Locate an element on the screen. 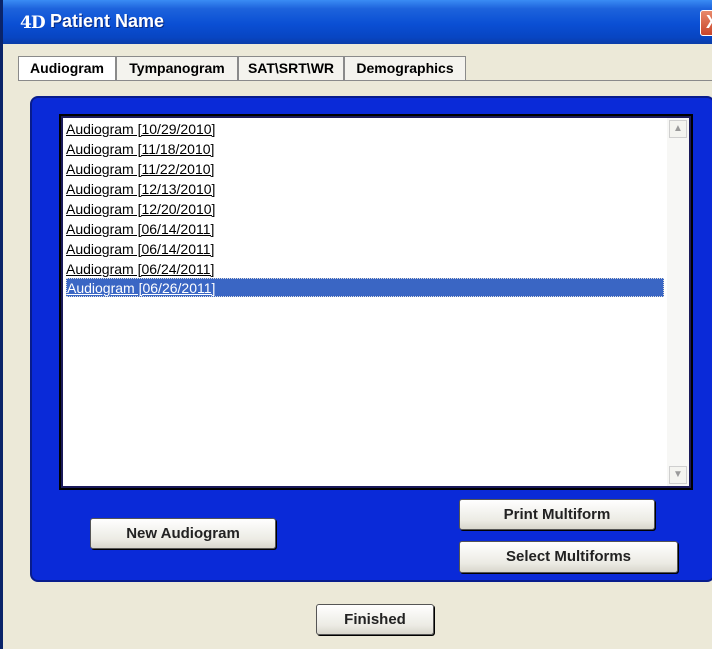  app-4d-icon: 4D is located at coordinates (33, 23).